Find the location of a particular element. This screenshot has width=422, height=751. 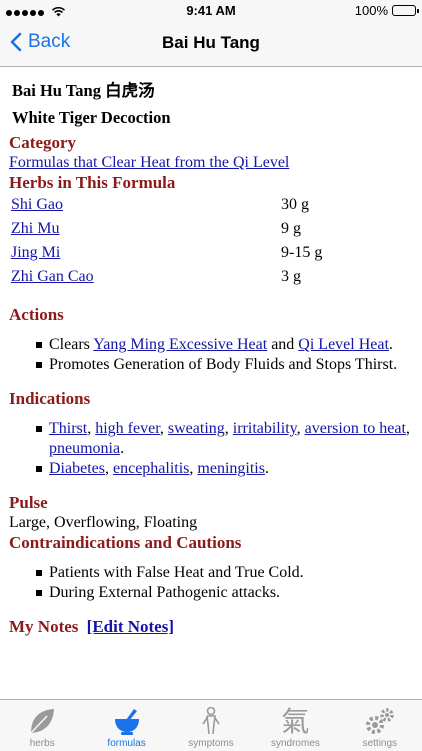

herb-dose: 9 g is located at coordinates (291, 228).